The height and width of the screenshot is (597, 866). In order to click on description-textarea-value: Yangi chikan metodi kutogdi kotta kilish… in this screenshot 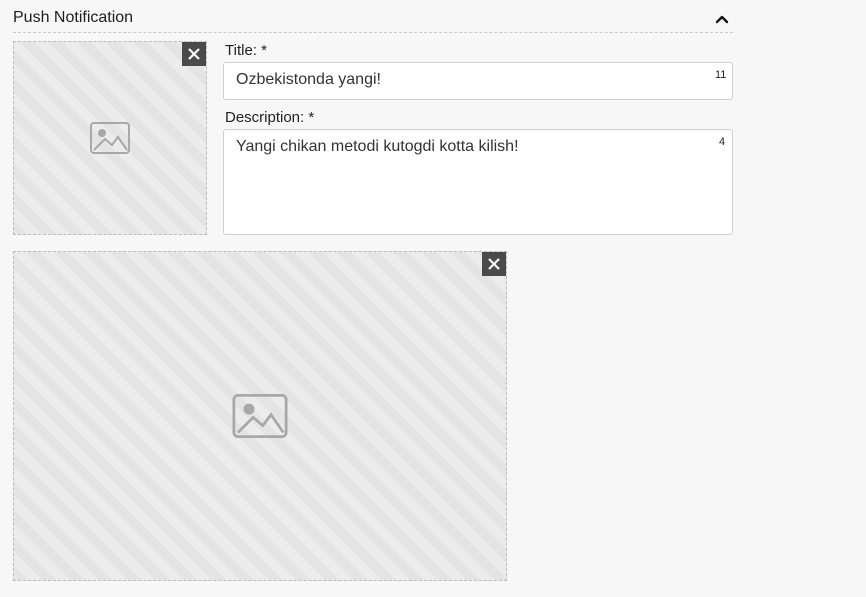, I will do `click(377, 146)`.